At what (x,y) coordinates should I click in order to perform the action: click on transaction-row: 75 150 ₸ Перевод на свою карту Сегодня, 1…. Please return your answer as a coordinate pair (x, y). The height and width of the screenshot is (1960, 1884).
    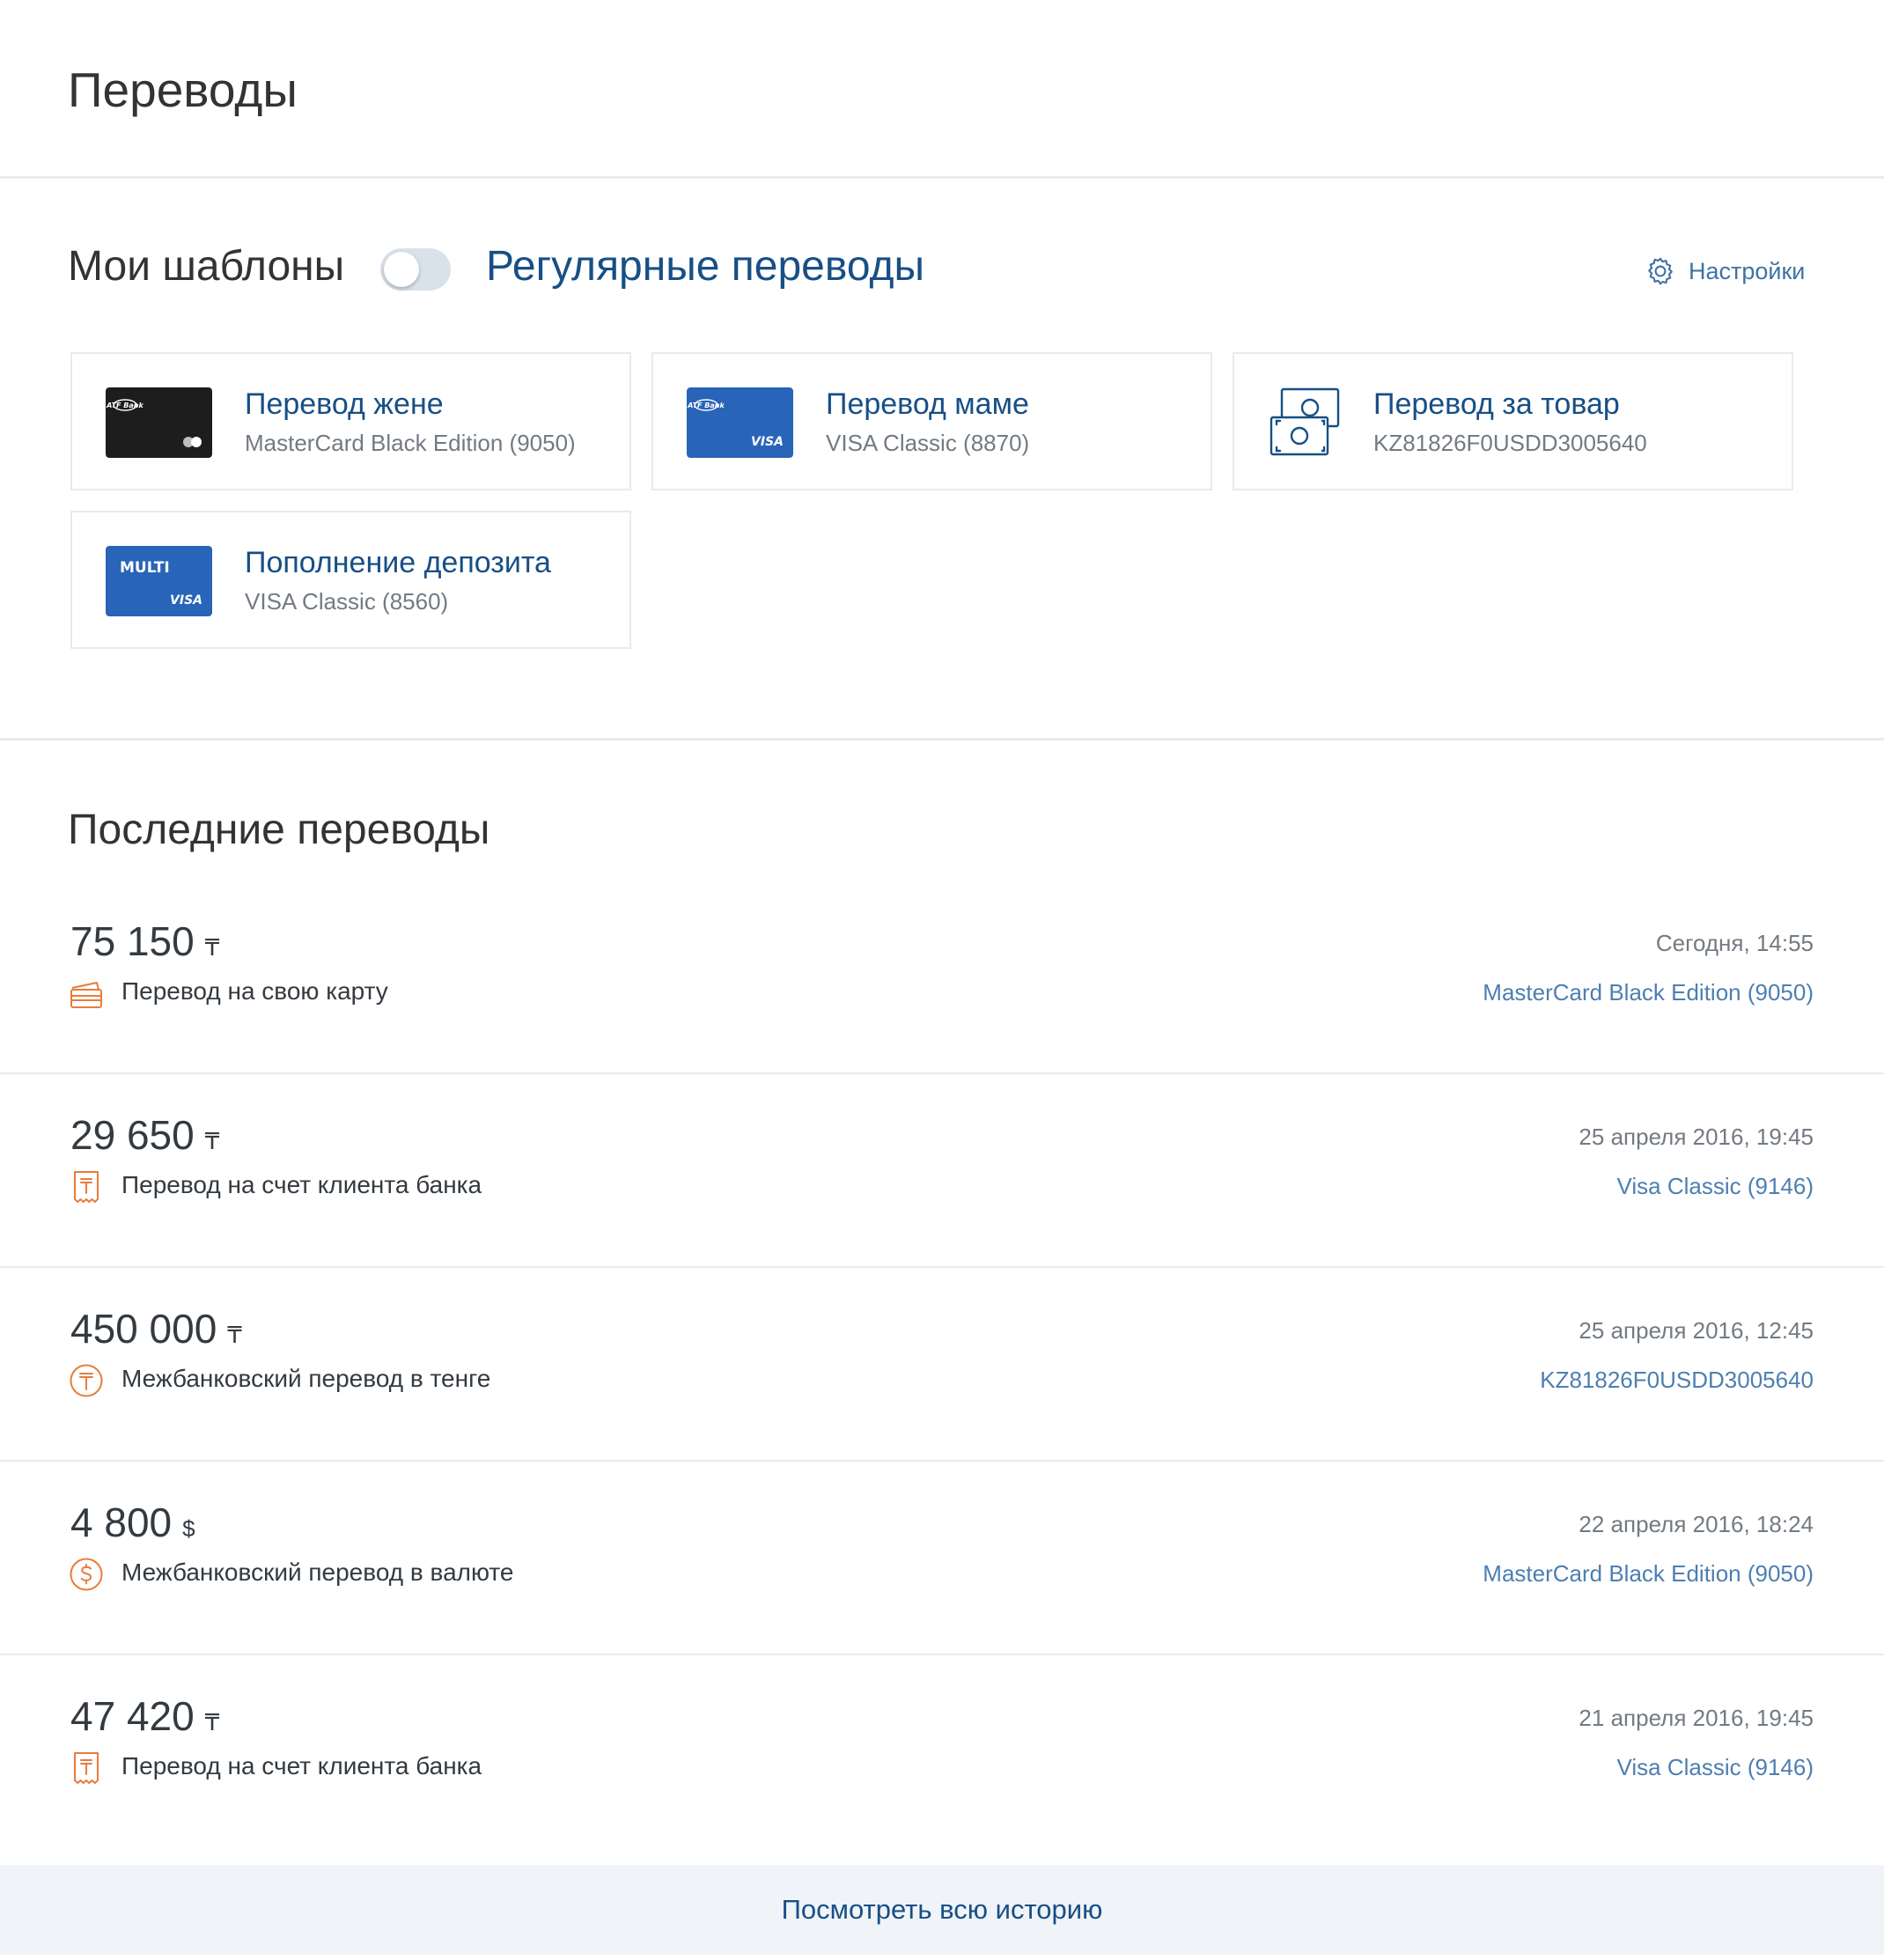
    Looking at the image, I should click on (942, 977).